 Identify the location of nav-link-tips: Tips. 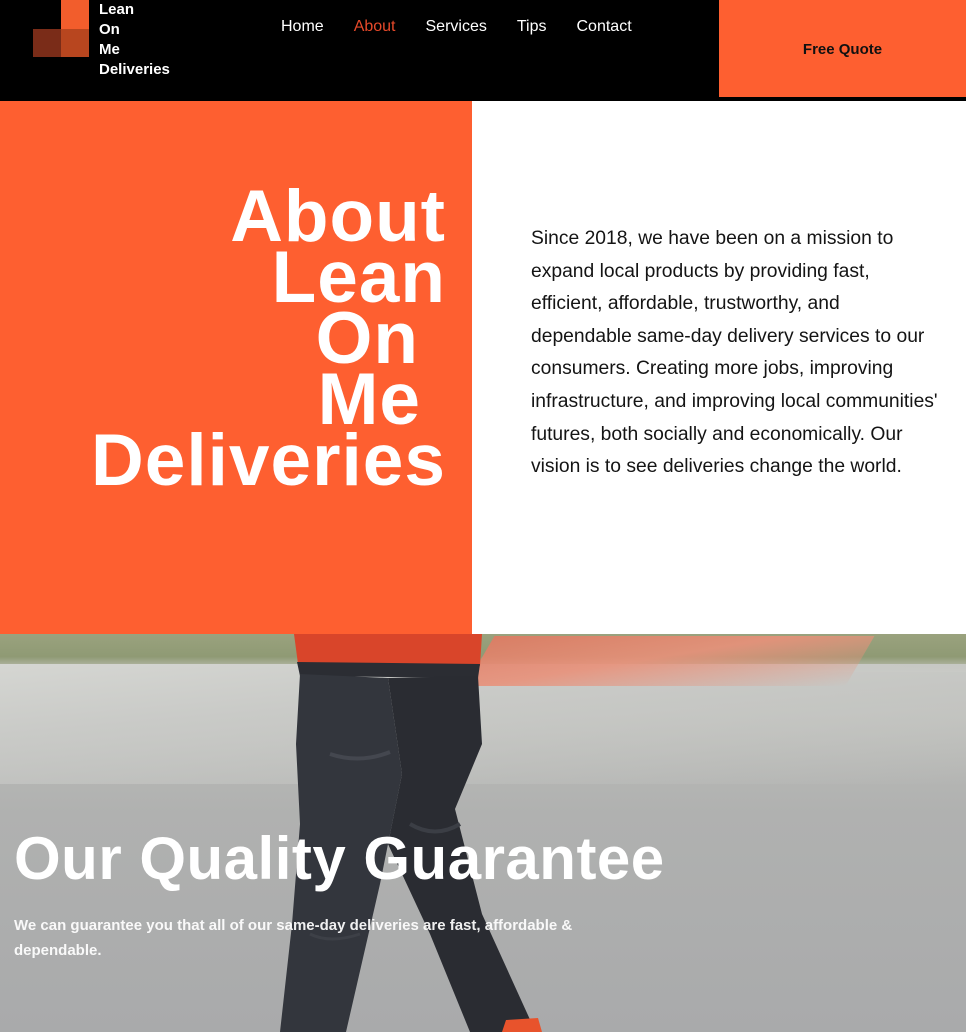
(532, 27).